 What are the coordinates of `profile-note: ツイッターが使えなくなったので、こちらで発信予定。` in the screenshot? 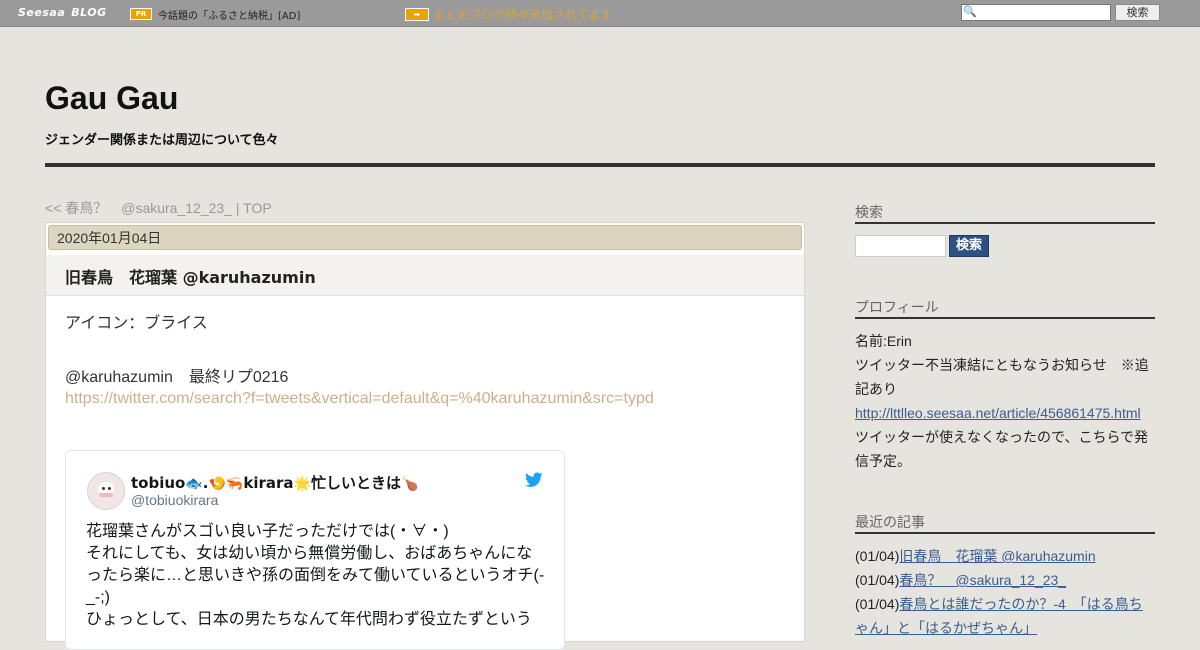 It's located at (1002, 449).